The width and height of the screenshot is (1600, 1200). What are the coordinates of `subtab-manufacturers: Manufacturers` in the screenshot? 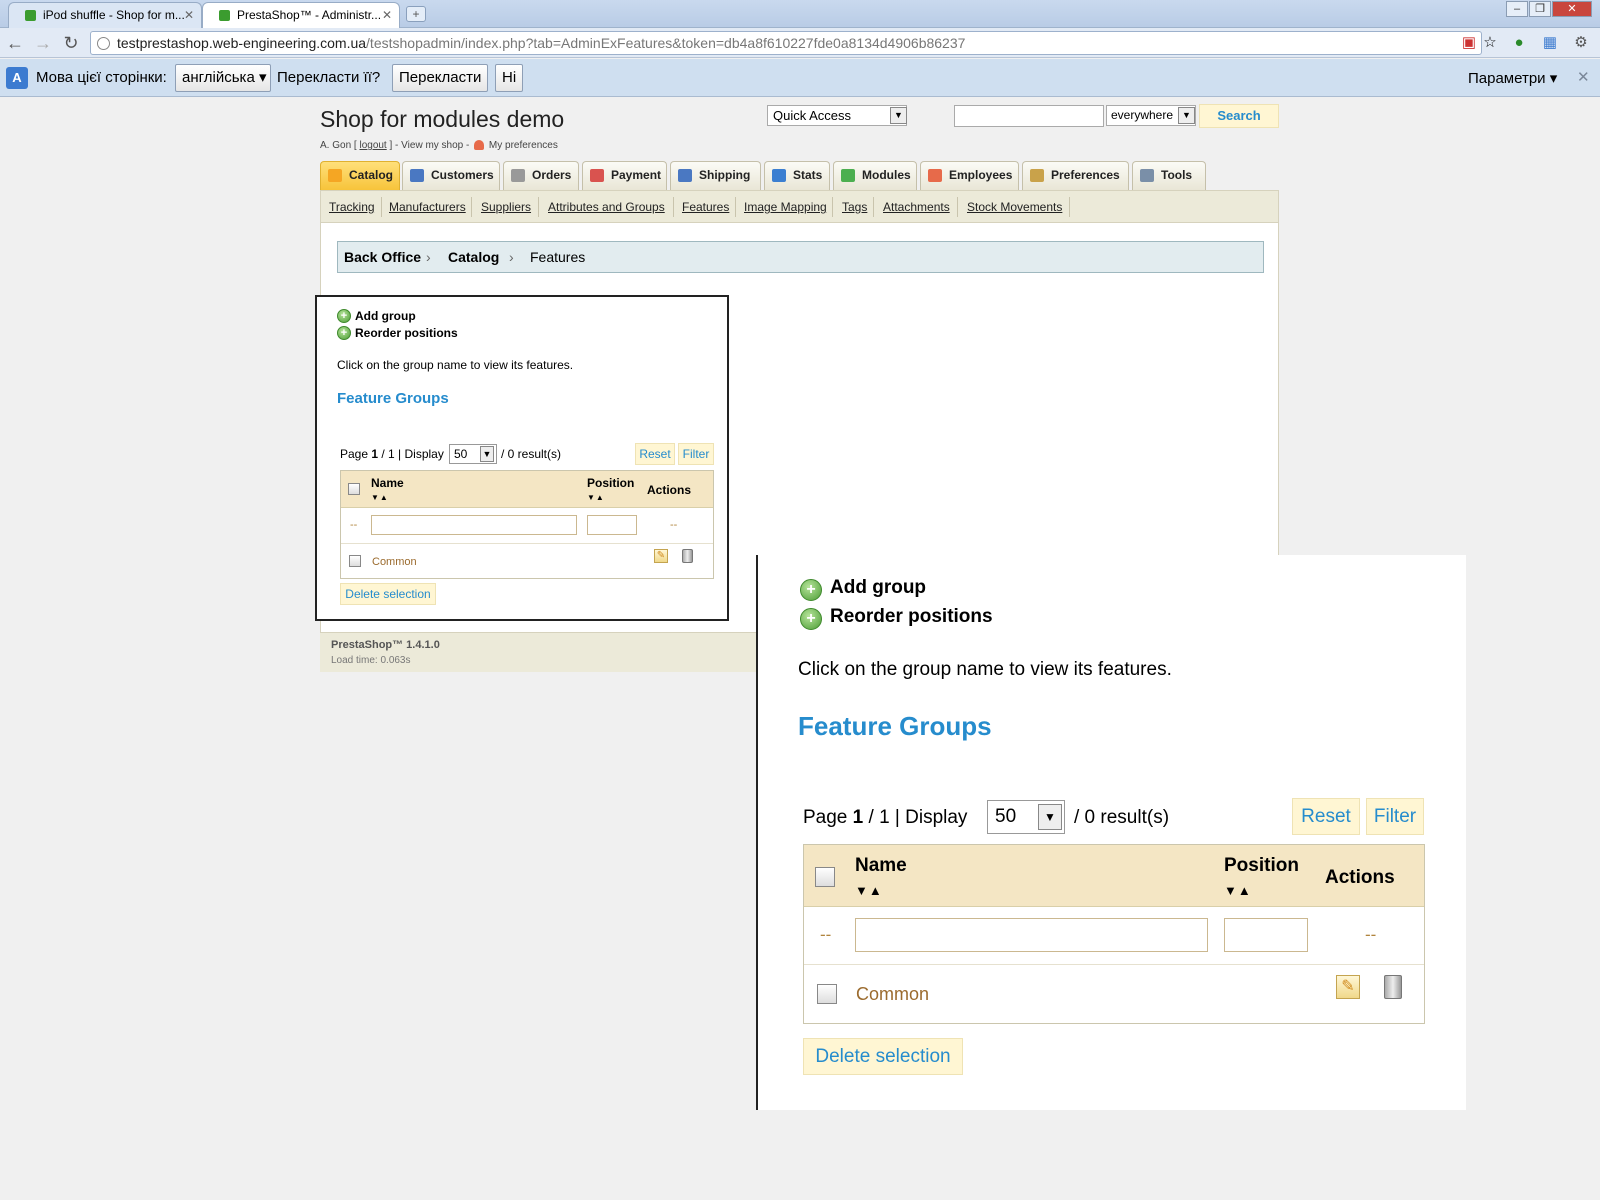 It's located at (427, 207).